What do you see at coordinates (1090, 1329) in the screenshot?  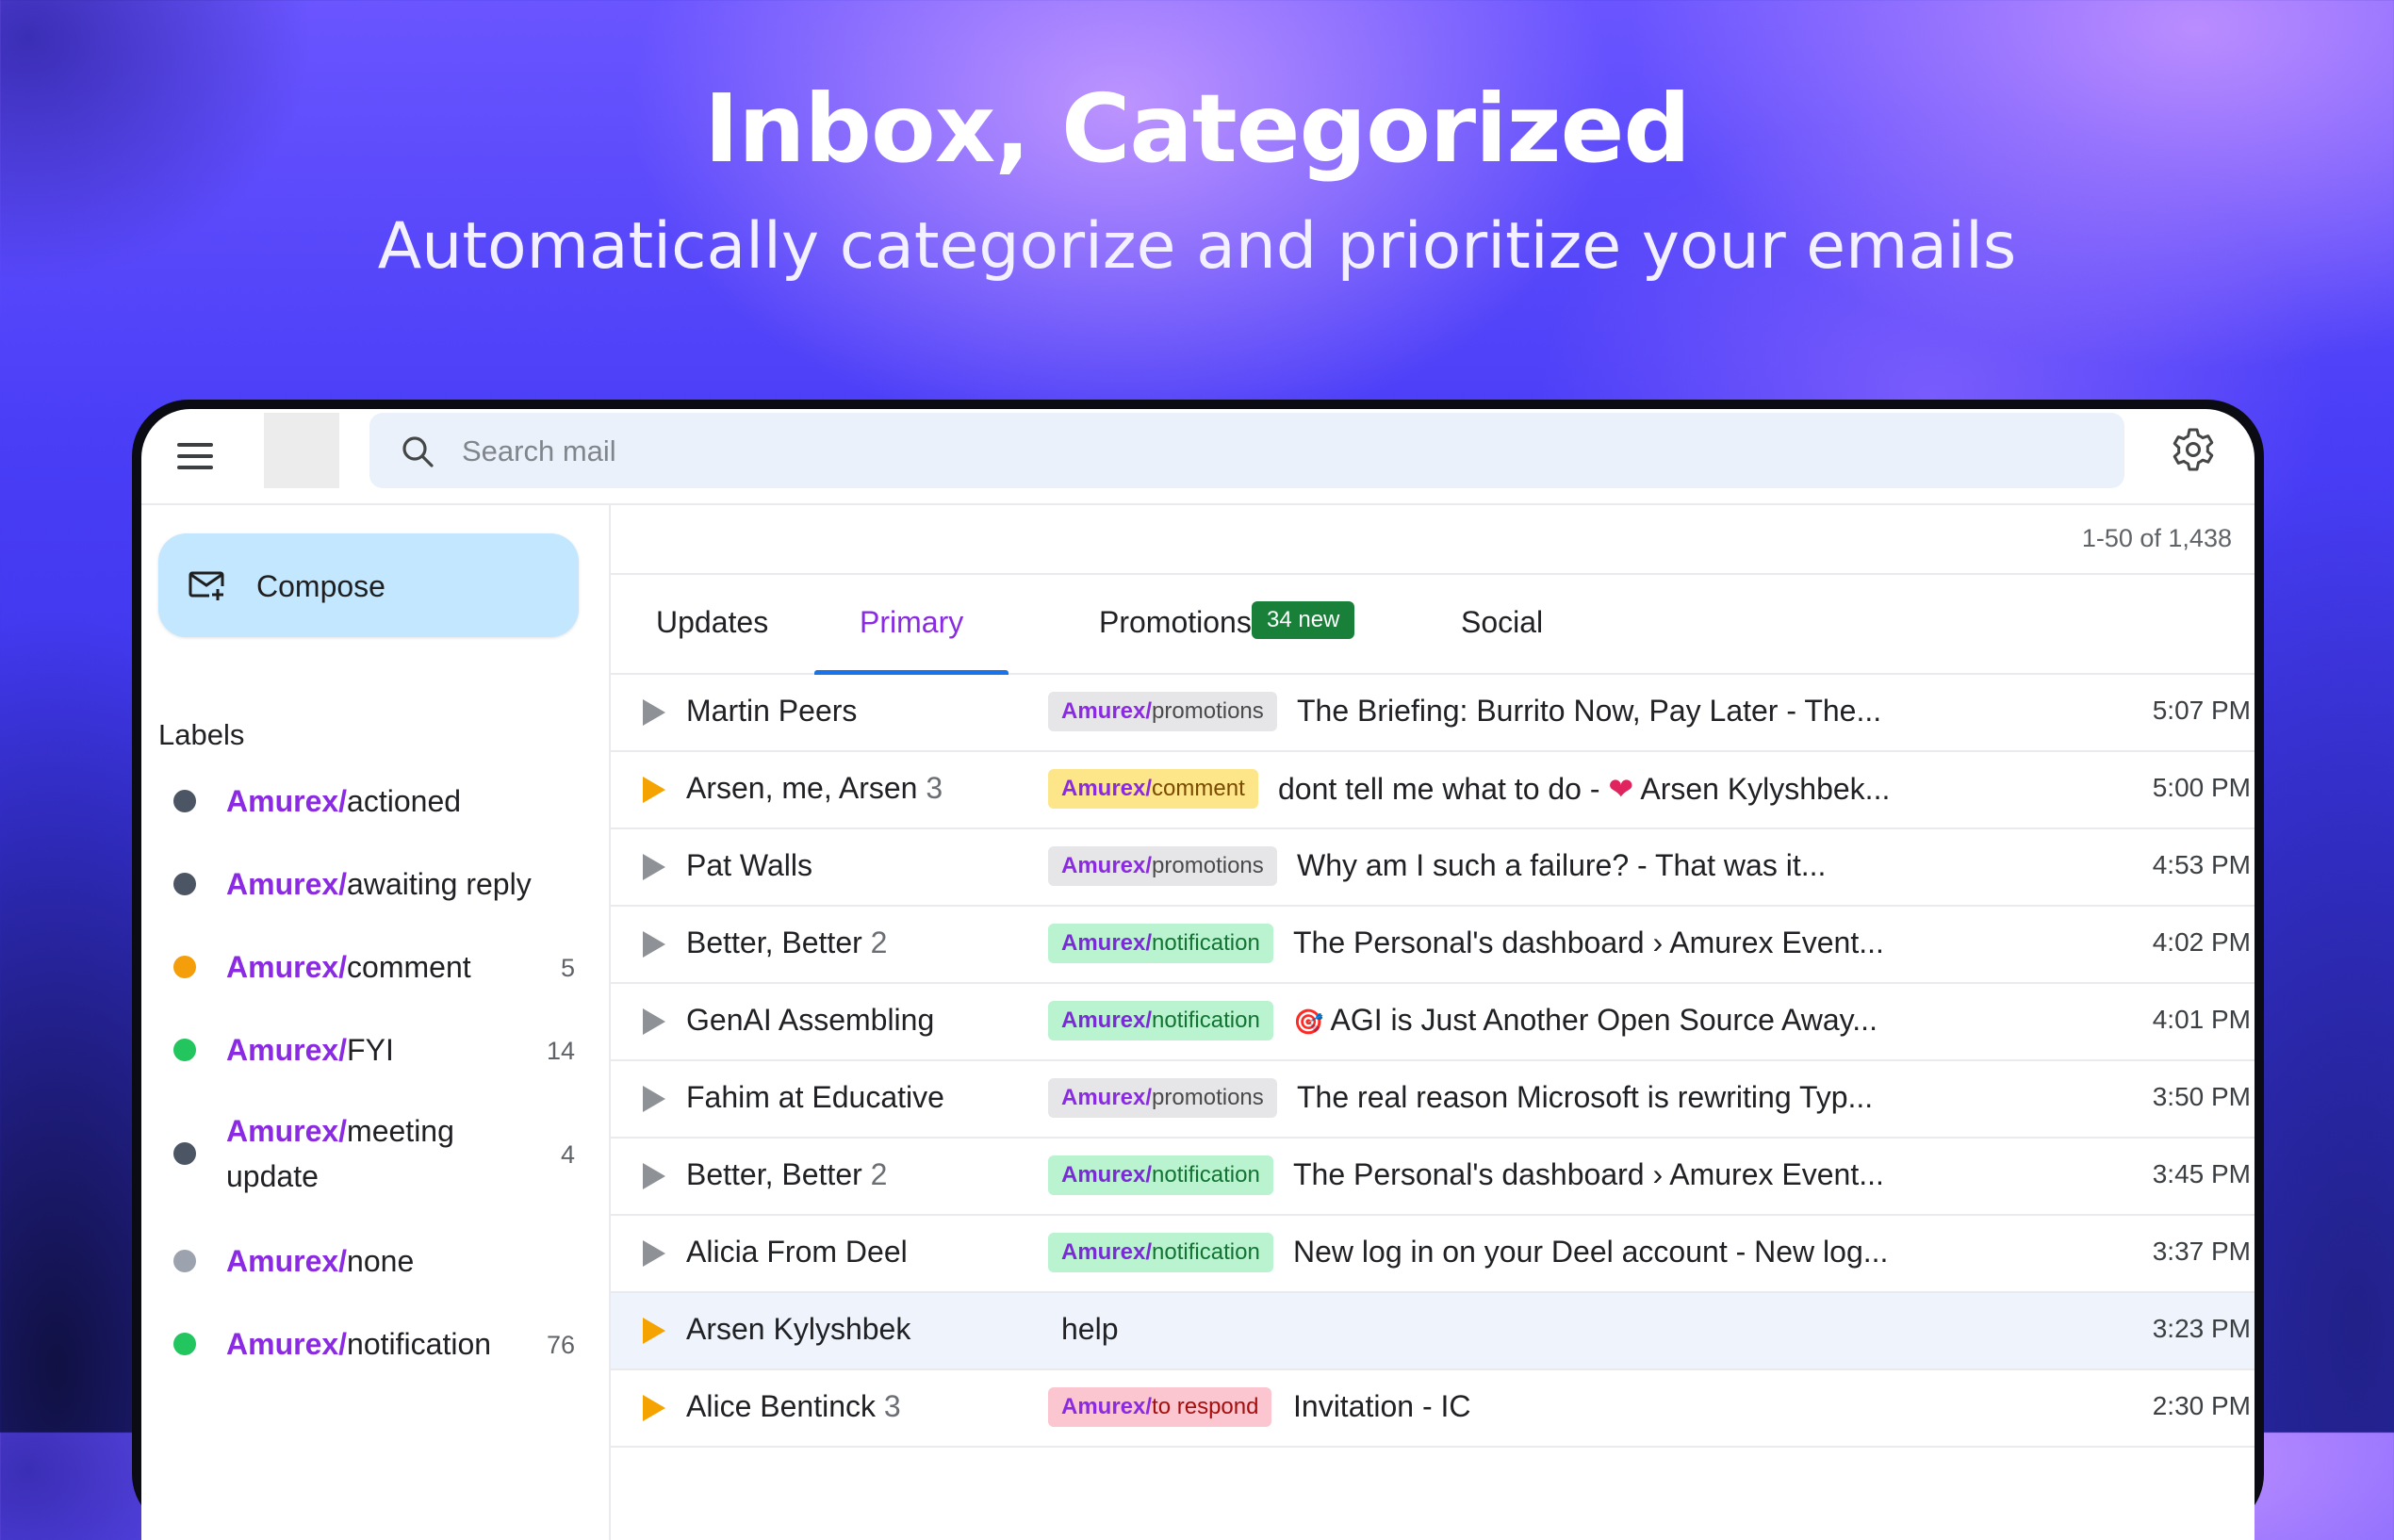 I see `email-subject: help` at bounding box center [1090, 1329].